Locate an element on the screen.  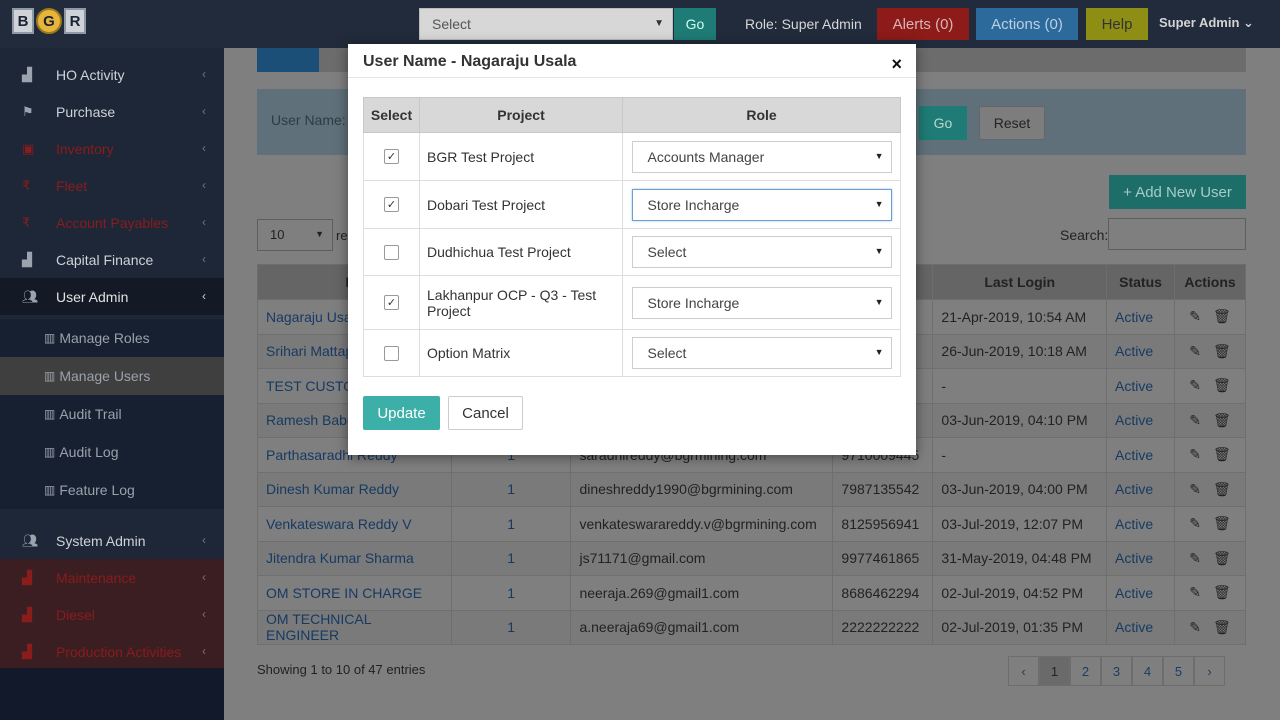
pager-prev-button: ‹ is located at coordinates (1023, 671).